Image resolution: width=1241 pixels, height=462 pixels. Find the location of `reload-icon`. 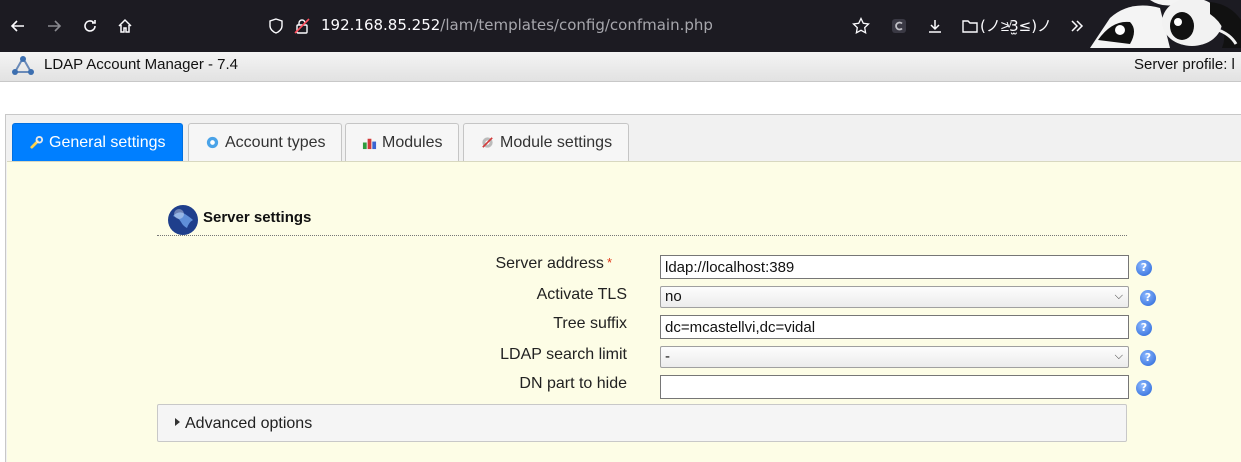

reload-icon is located at coordinates (90, 26).